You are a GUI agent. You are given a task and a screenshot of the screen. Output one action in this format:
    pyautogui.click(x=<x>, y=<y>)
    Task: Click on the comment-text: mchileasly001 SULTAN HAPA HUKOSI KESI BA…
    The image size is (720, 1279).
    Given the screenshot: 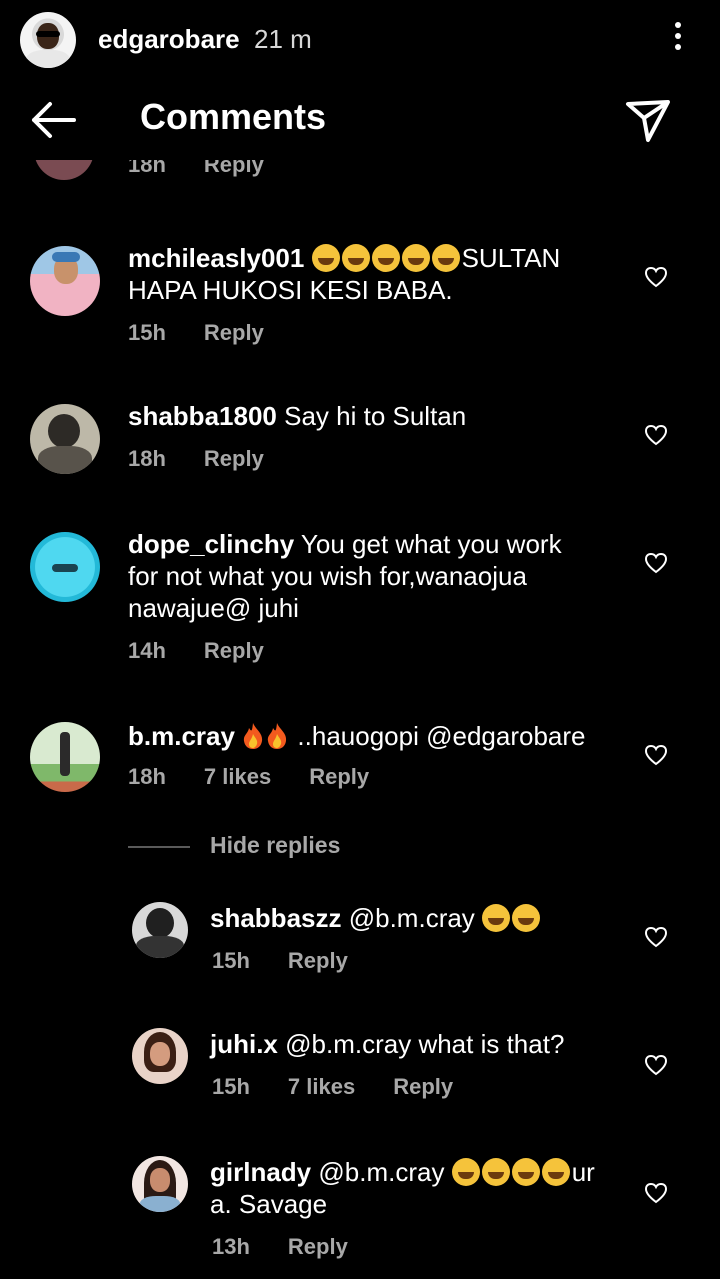 What is the action you would take?
    pyautogui.click(x=344, y=274)
    